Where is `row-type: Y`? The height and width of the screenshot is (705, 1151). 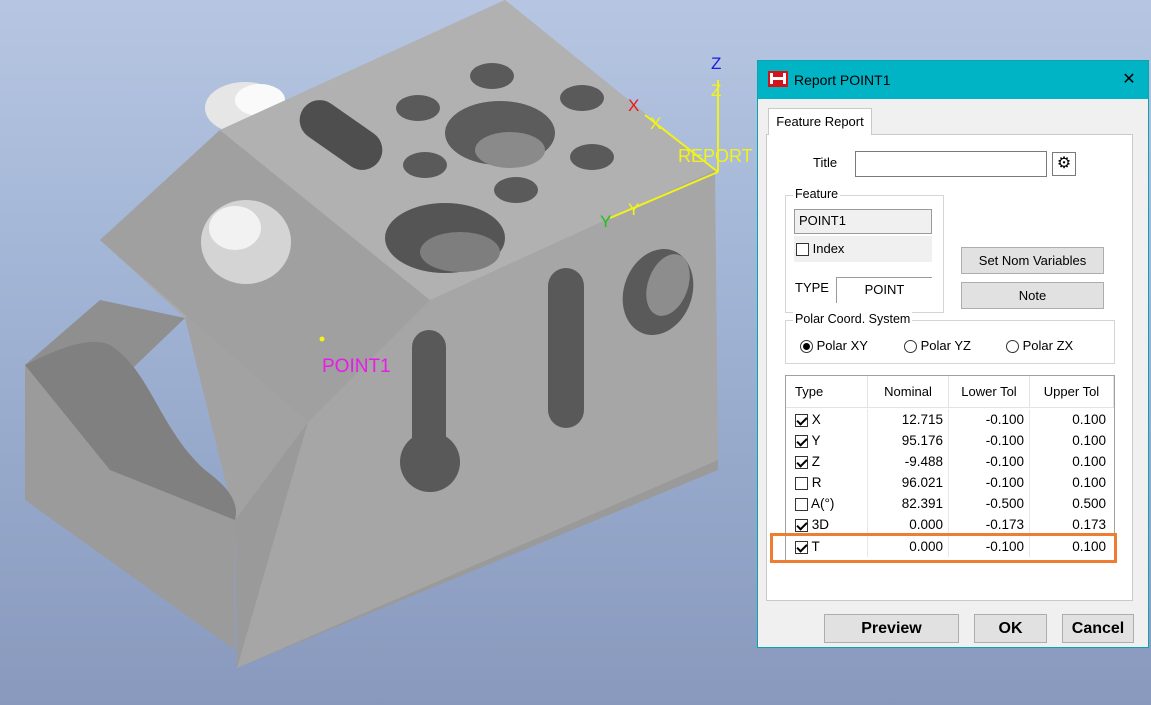
row-type: Y is located at coordinates (816, 440).